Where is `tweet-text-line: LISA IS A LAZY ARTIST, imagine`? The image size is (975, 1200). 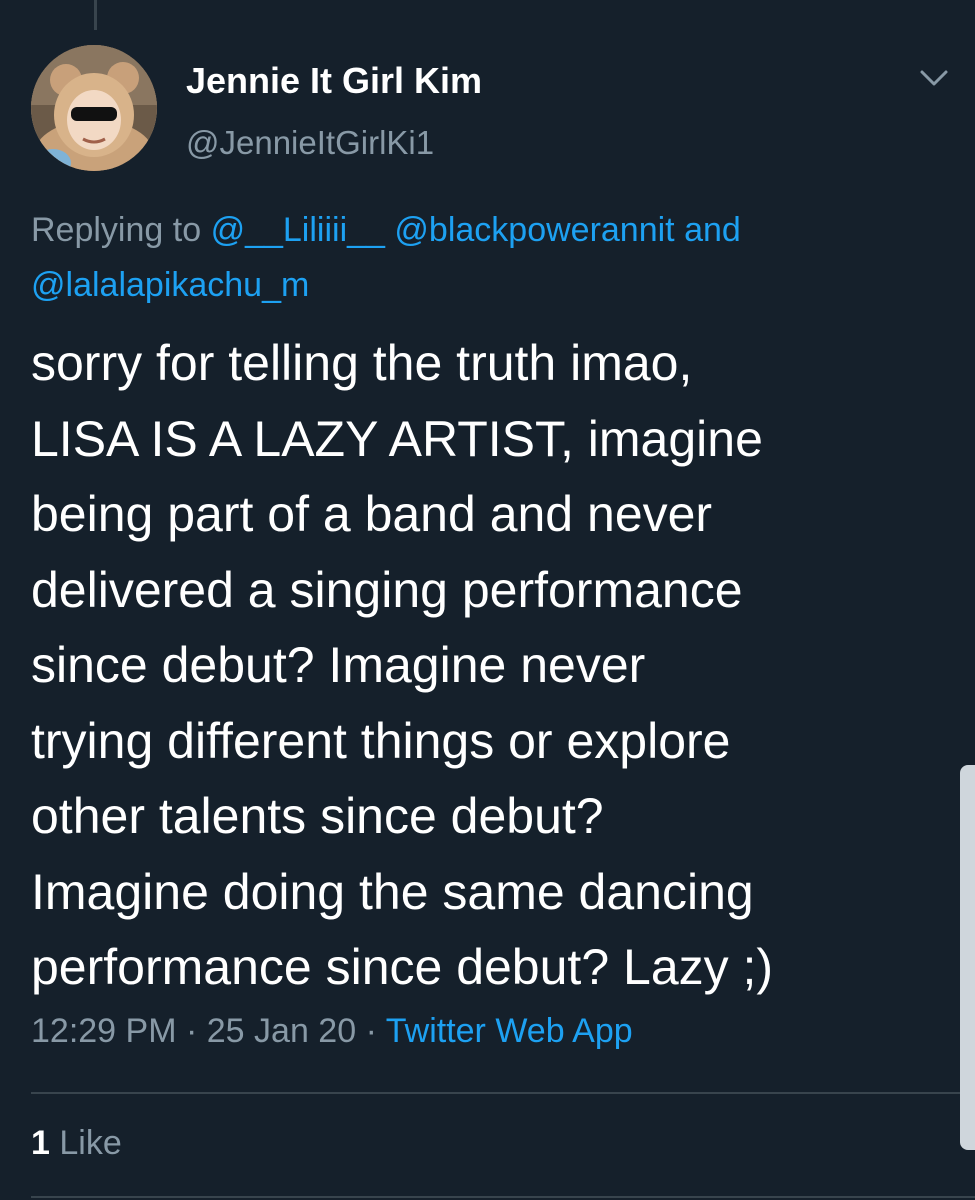
tweet-text-line: LISA IS A LAZY ARTIST, imagine is located at coordinates (397, 438).